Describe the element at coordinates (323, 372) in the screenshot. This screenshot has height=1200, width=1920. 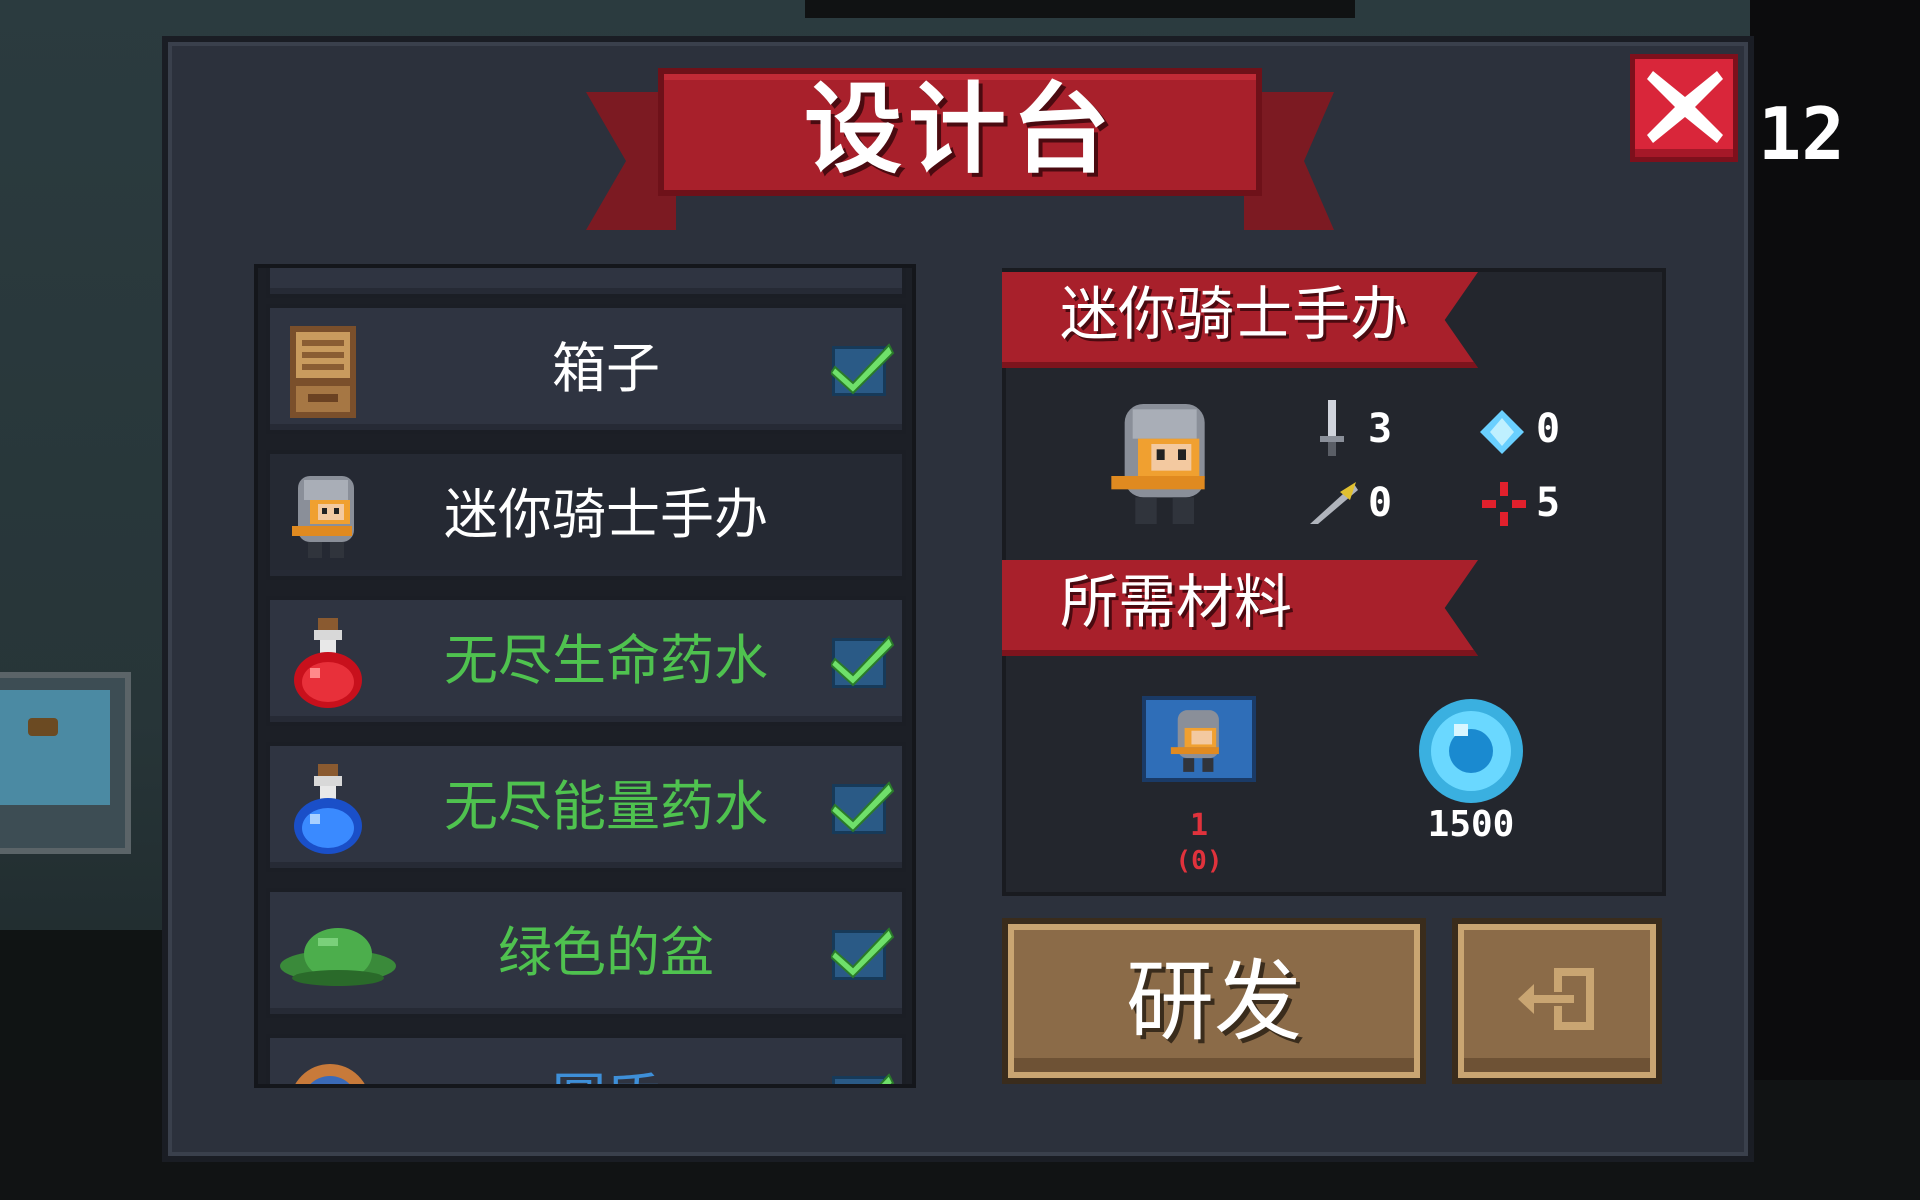
I see `crate-icon` at that location.